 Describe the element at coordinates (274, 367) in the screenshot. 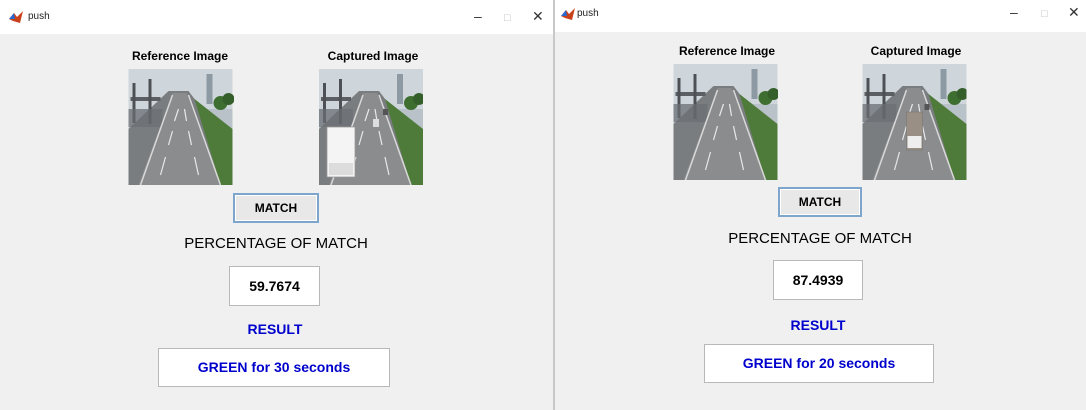

I see `result-value-field: GREEN for 30 seconds` at that location.